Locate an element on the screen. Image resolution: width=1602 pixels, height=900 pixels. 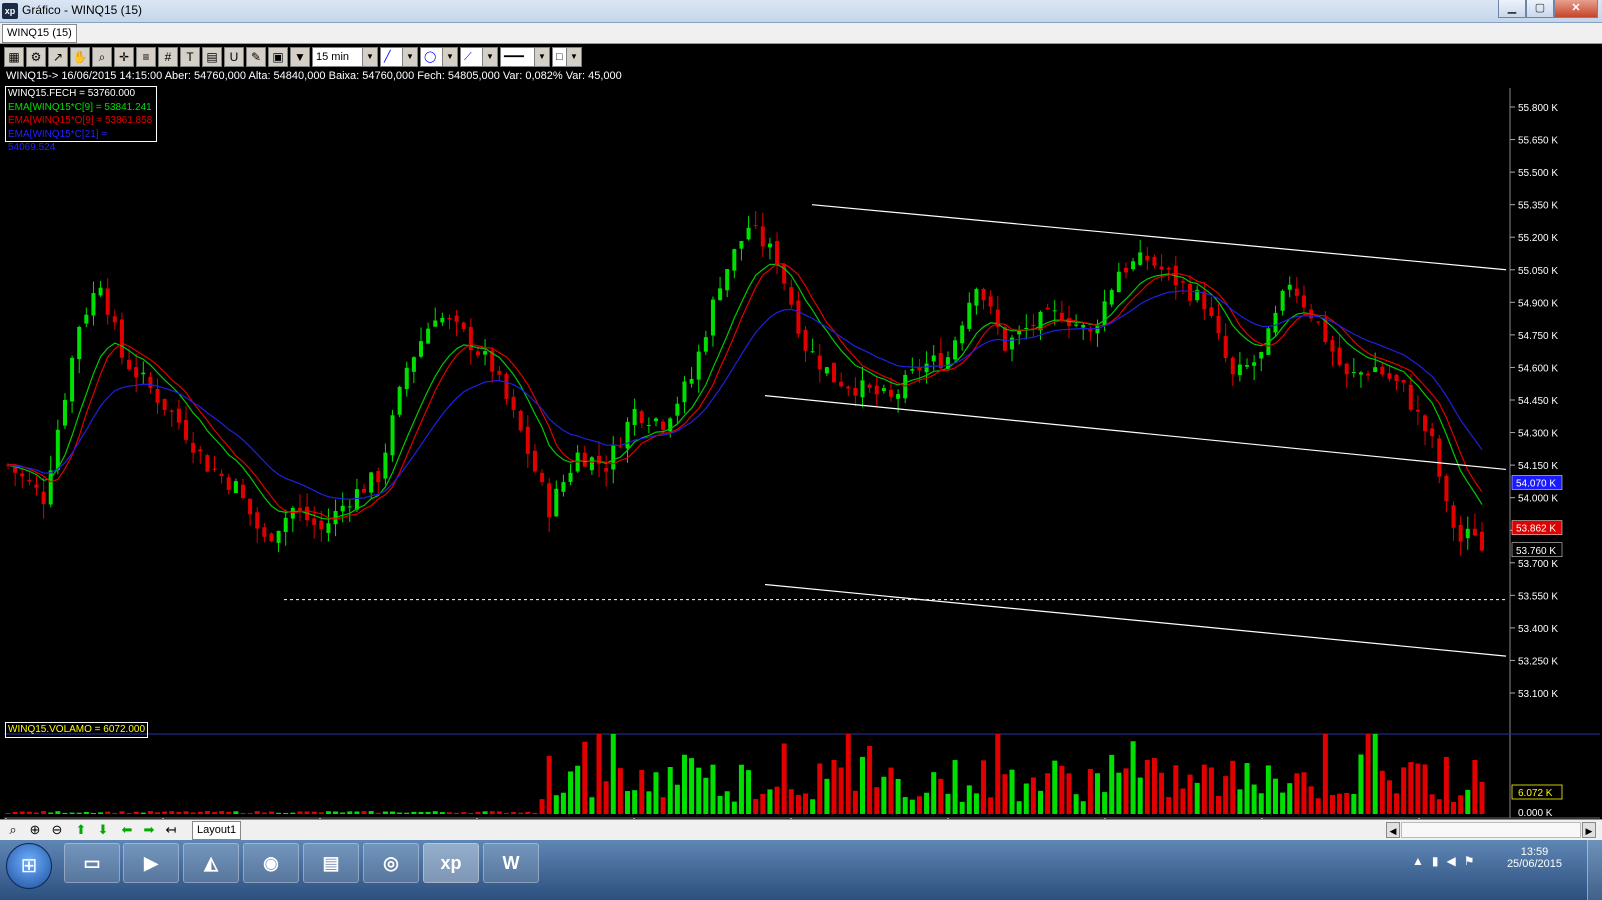
text-icon: T is located at coordinates (190, 57).